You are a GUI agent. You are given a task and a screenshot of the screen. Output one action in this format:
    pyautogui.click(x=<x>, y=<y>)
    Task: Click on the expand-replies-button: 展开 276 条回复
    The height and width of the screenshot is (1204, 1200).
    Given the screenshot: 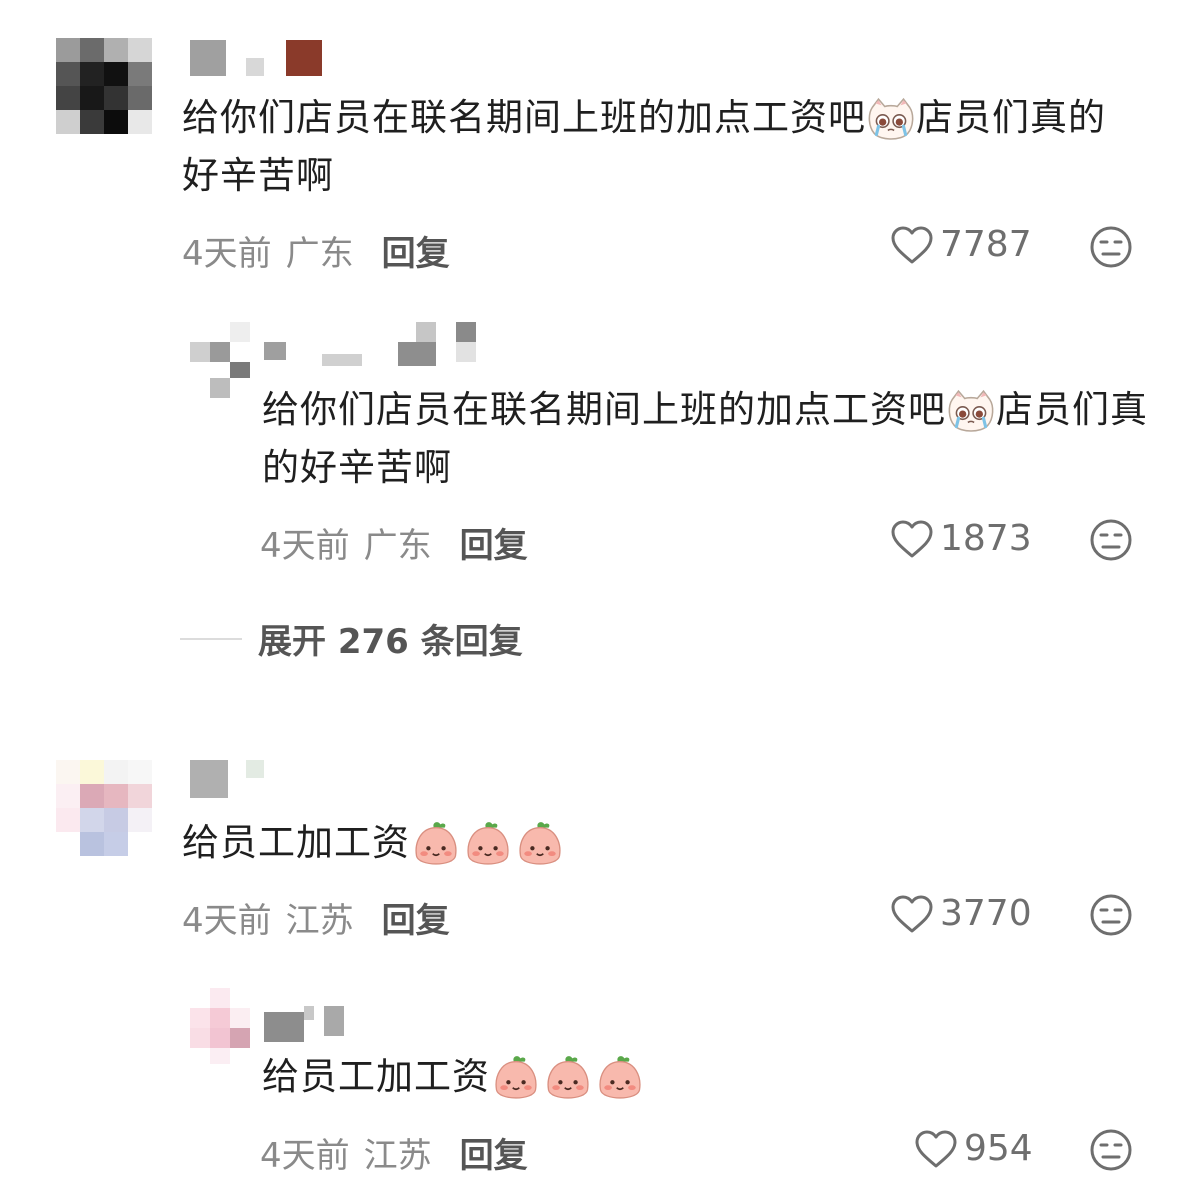 What is the action you would take?
    pyautogui.click(x=351, y=638)
    